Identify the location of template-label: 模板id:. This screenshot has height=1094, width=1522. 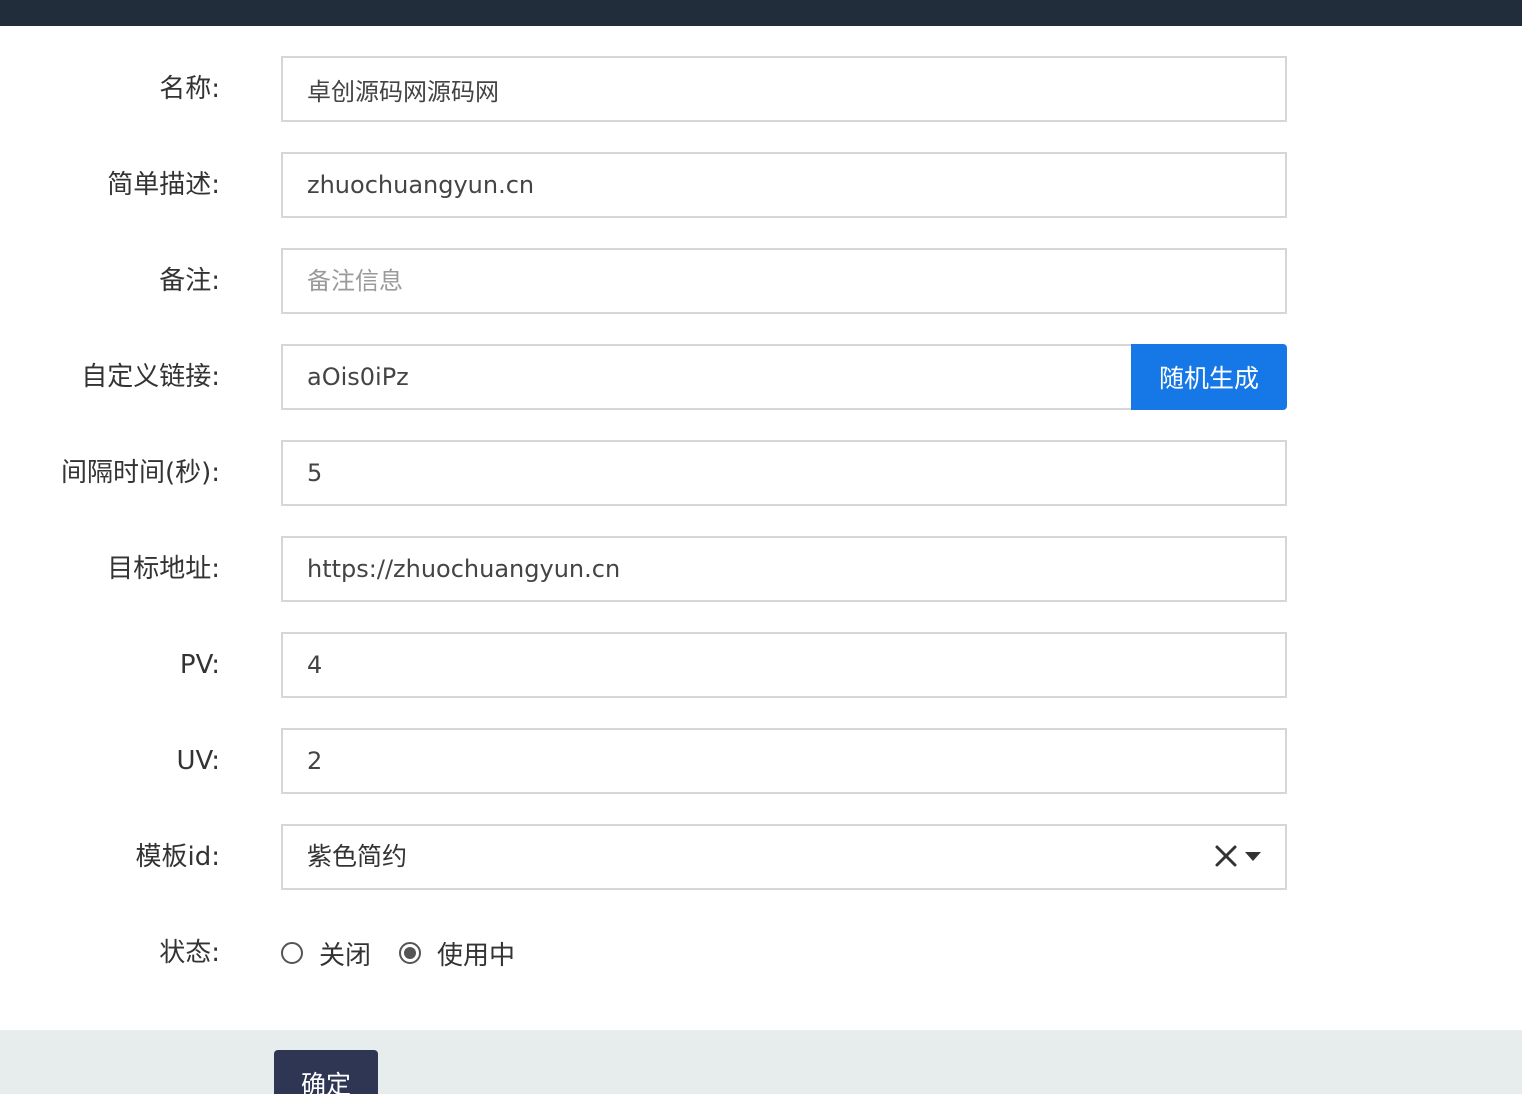
(178, 857).